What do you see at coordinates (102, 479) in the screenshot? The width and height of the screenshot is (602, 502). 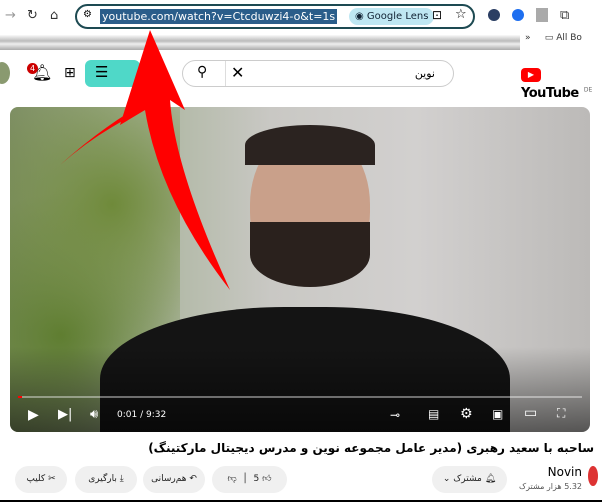 I see `download-label: بارگیری` at bounding box center [102, 479].